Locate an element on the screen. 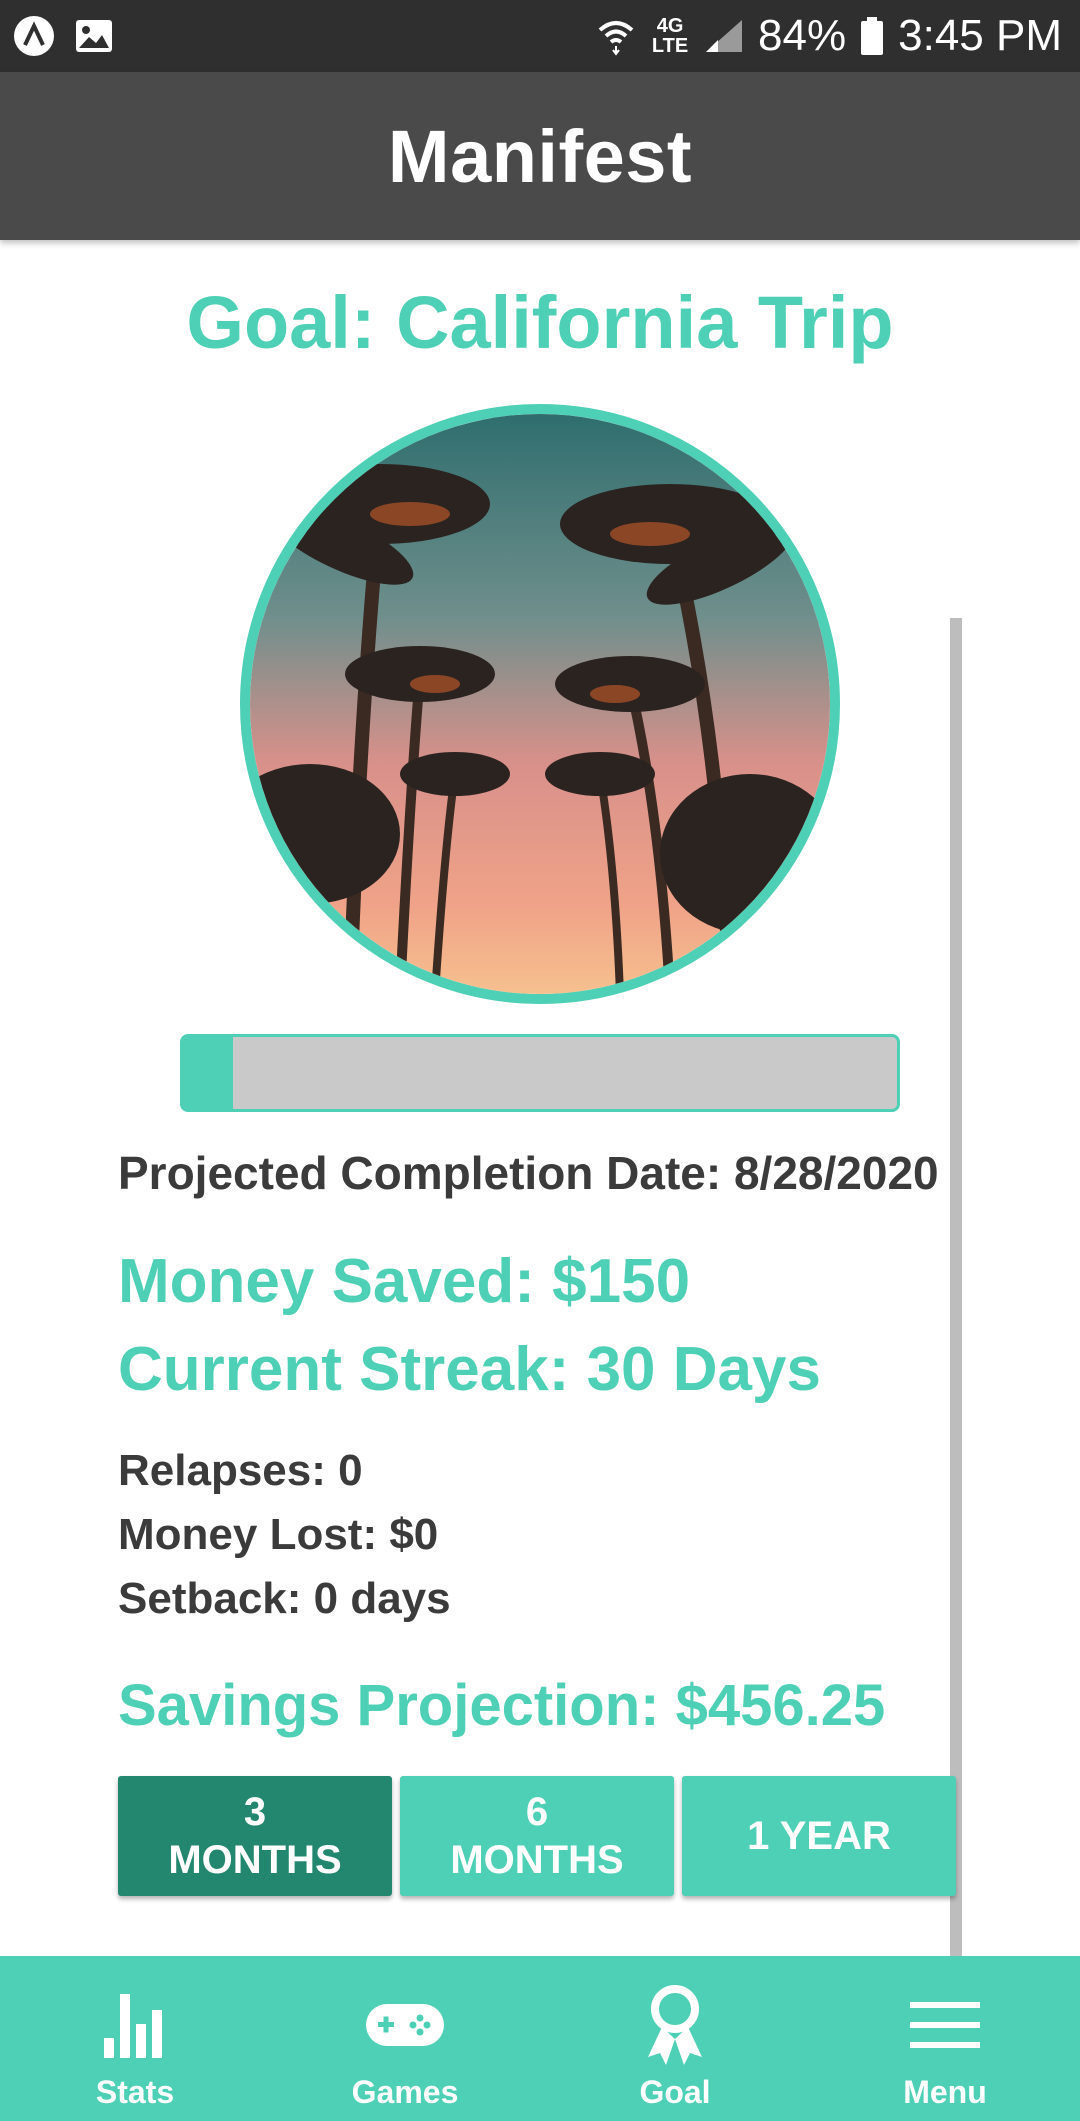  nav-goal-label: Goal is located at coordinates (675, 2092).